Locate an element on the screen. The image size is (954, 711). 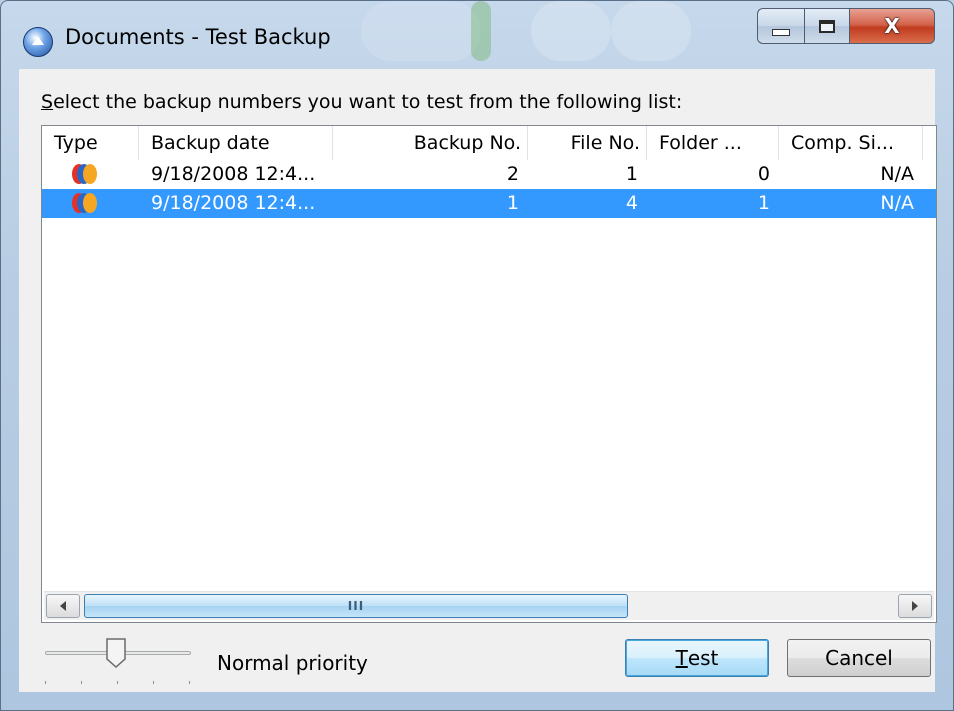
upload-disc-icon is located at coordinates (38, 42).